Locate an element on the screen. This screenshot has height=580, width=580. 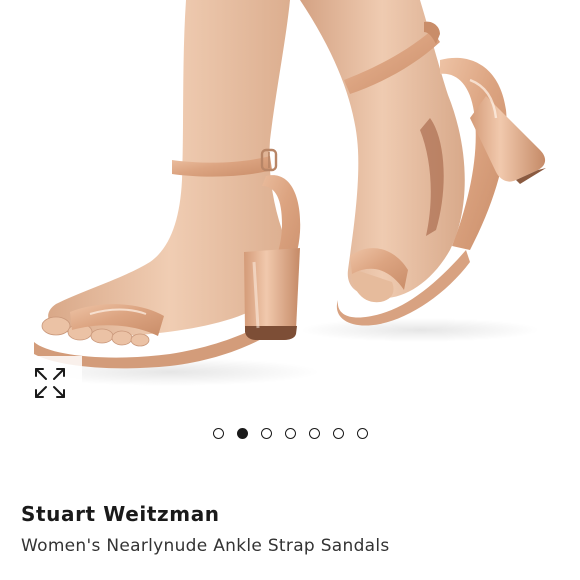
expand-arrows-icon is located at coordinates (50, 383).